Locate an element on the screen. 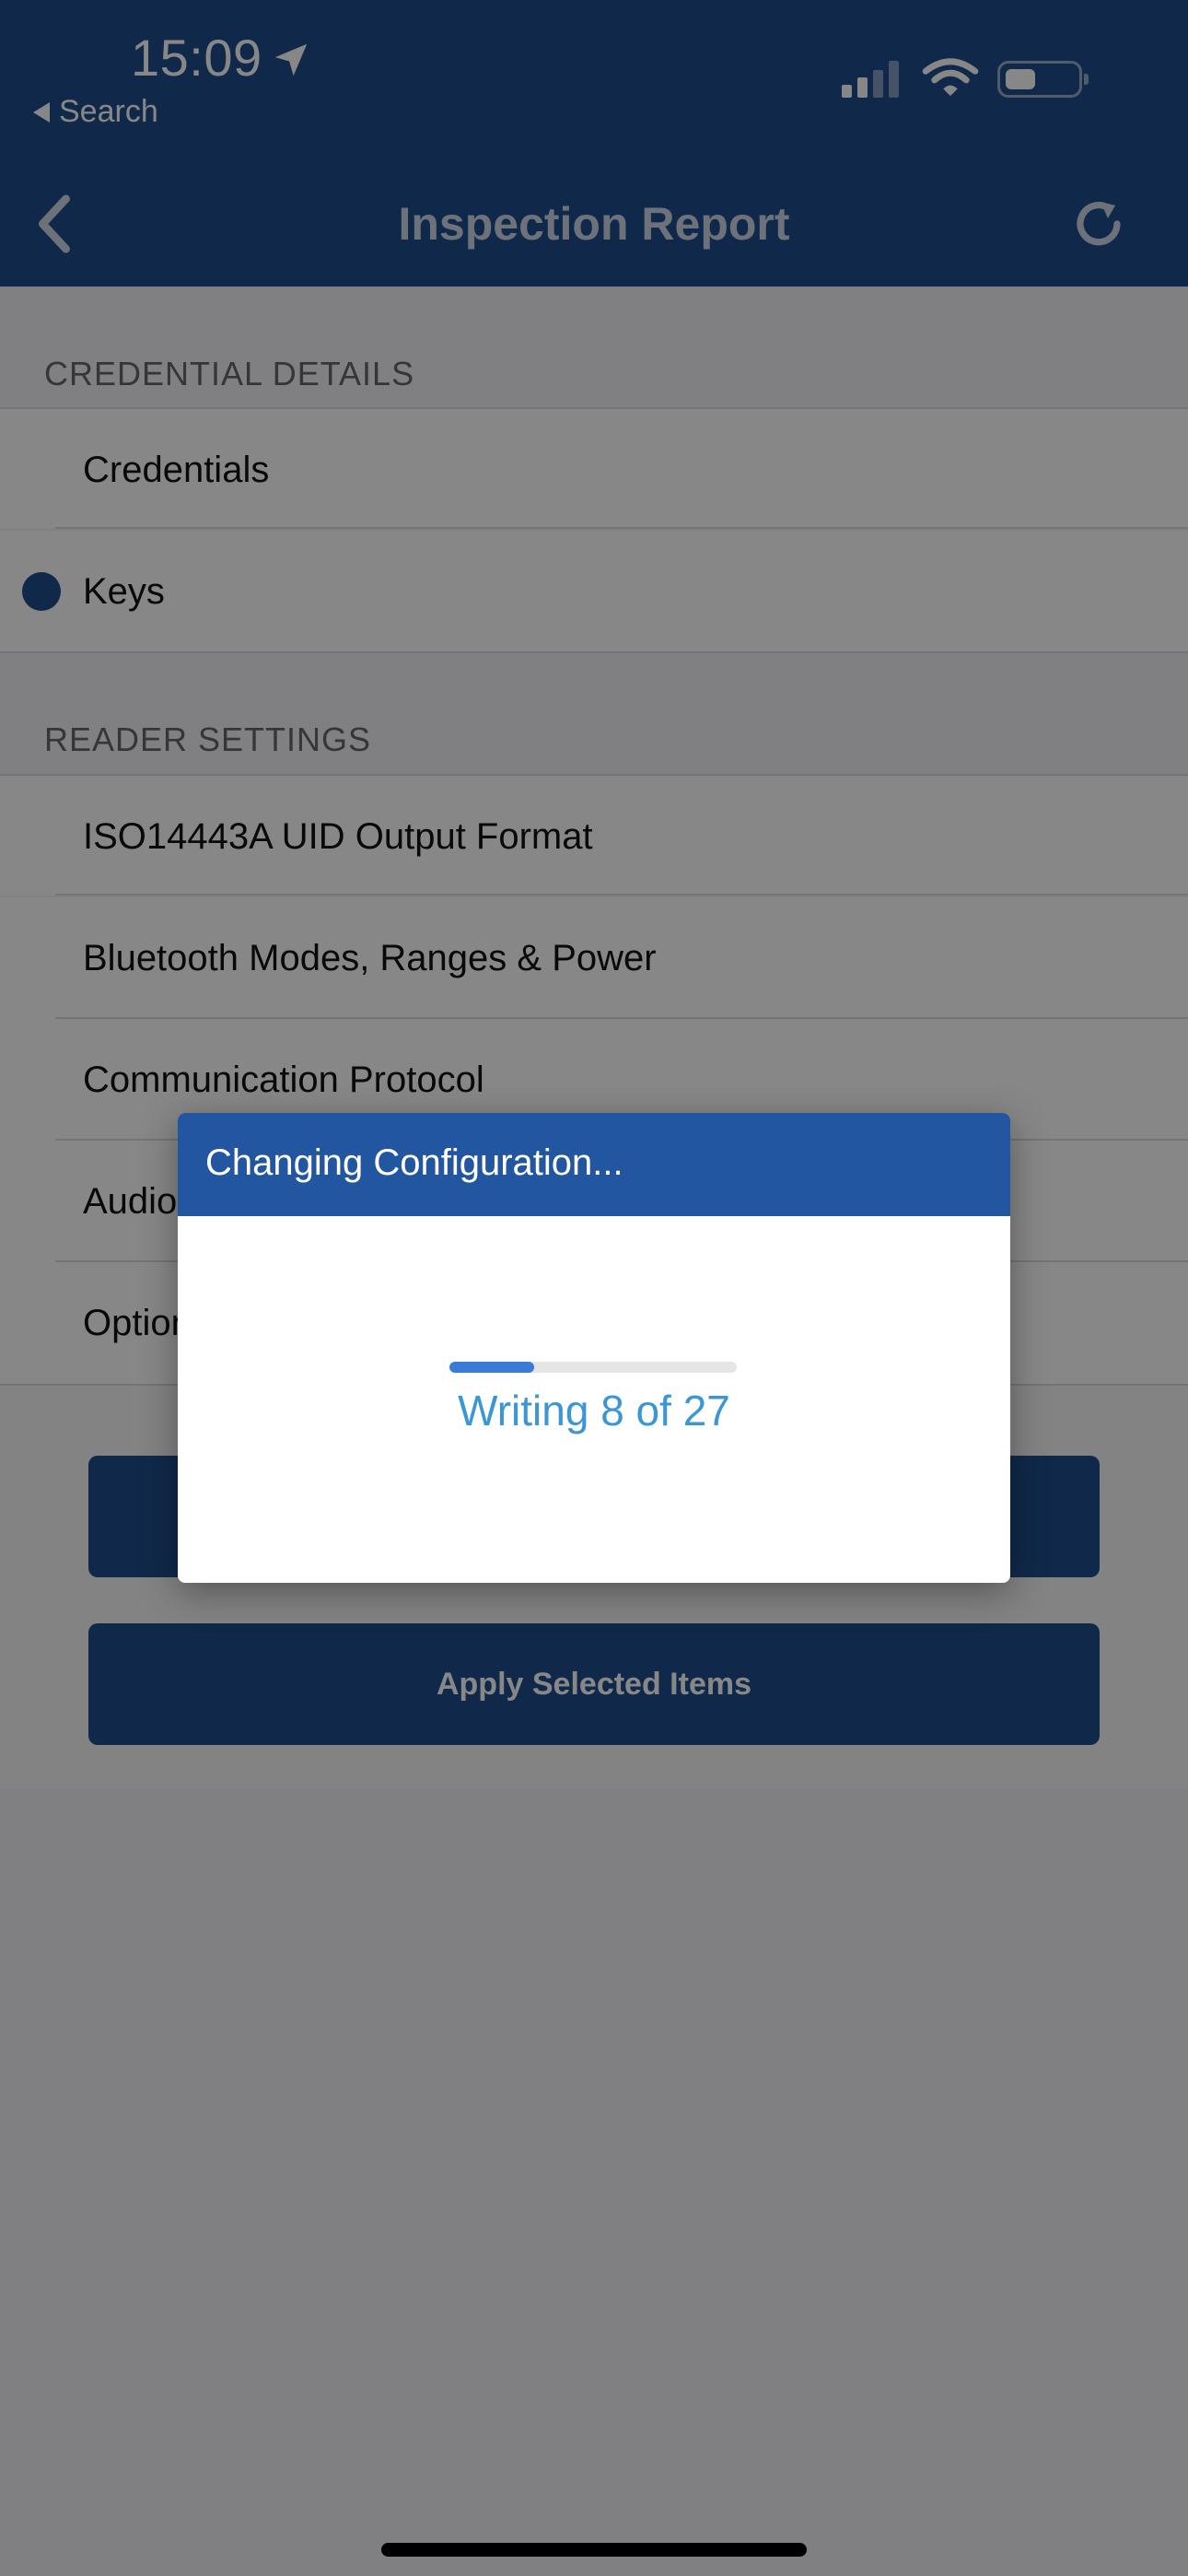  progress-text: Writing 8 of 27 is located at coordinates (594, 1410).